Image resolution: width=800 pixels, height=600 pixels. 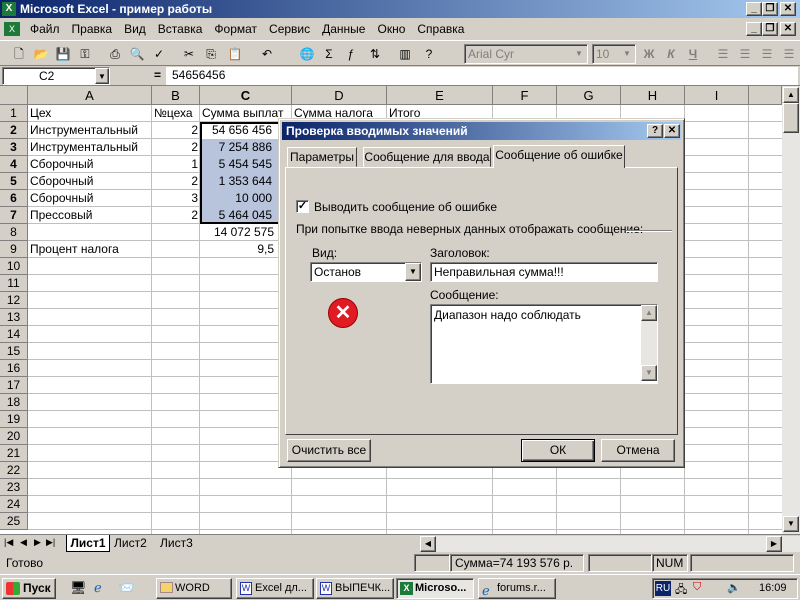 I want to click on col-header-g: G, so click(x=589, y=95).